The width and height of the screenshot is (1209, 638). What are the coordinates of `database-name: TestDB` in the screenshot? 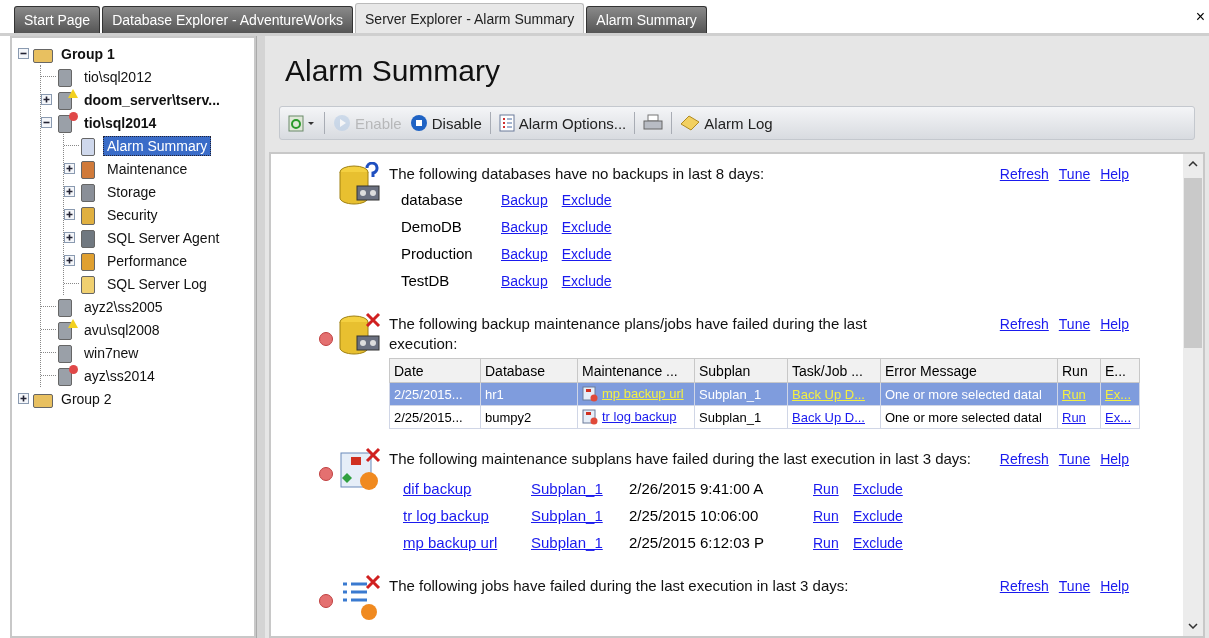 It's located at (425, 280).